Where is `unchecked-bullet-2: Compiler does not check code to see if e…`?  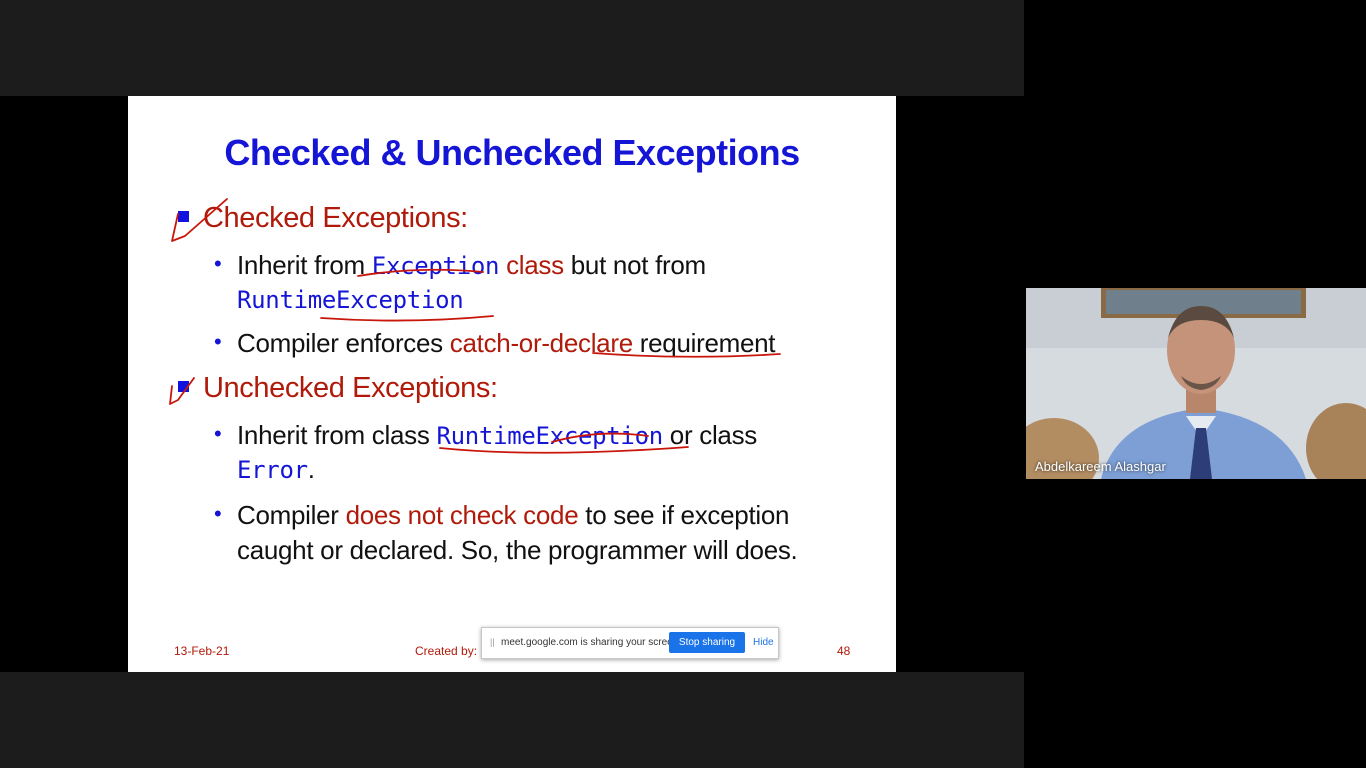
unchecked-bullet-2: Compiler does not check code to see if e… is located at coordinates (513, 515).